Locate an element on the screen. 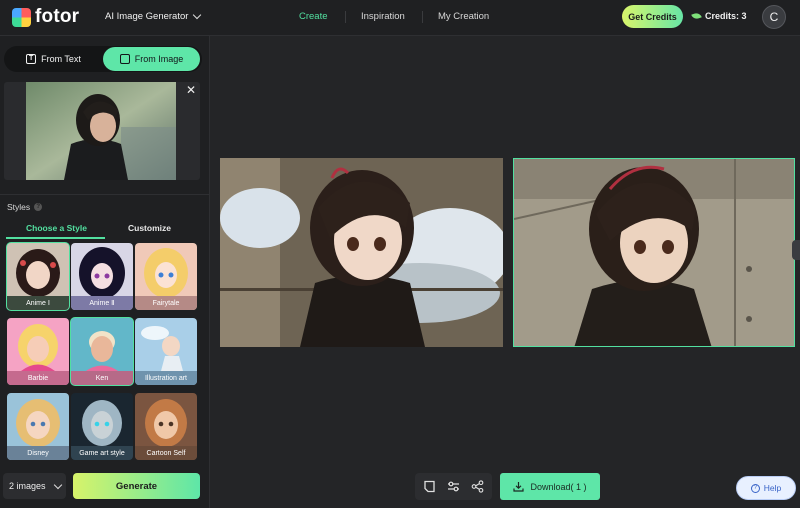 The height and width of the screenshot is (508, 800). download-button: Download( 1 ) is located at coordinates (550, 486).